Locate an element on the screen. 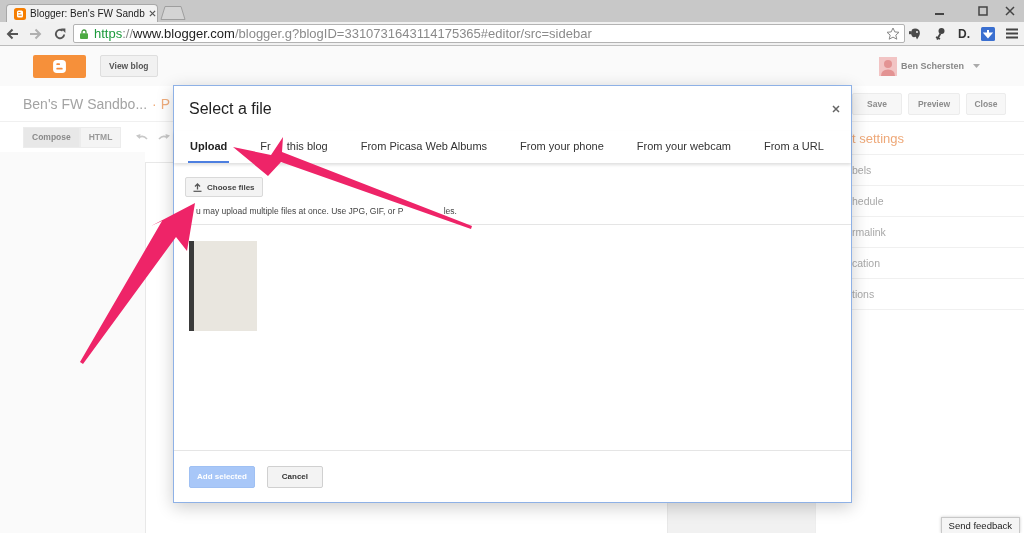 This screenshot has width=1024, height=533. minimize-icon is located at coordinates (939, 14).